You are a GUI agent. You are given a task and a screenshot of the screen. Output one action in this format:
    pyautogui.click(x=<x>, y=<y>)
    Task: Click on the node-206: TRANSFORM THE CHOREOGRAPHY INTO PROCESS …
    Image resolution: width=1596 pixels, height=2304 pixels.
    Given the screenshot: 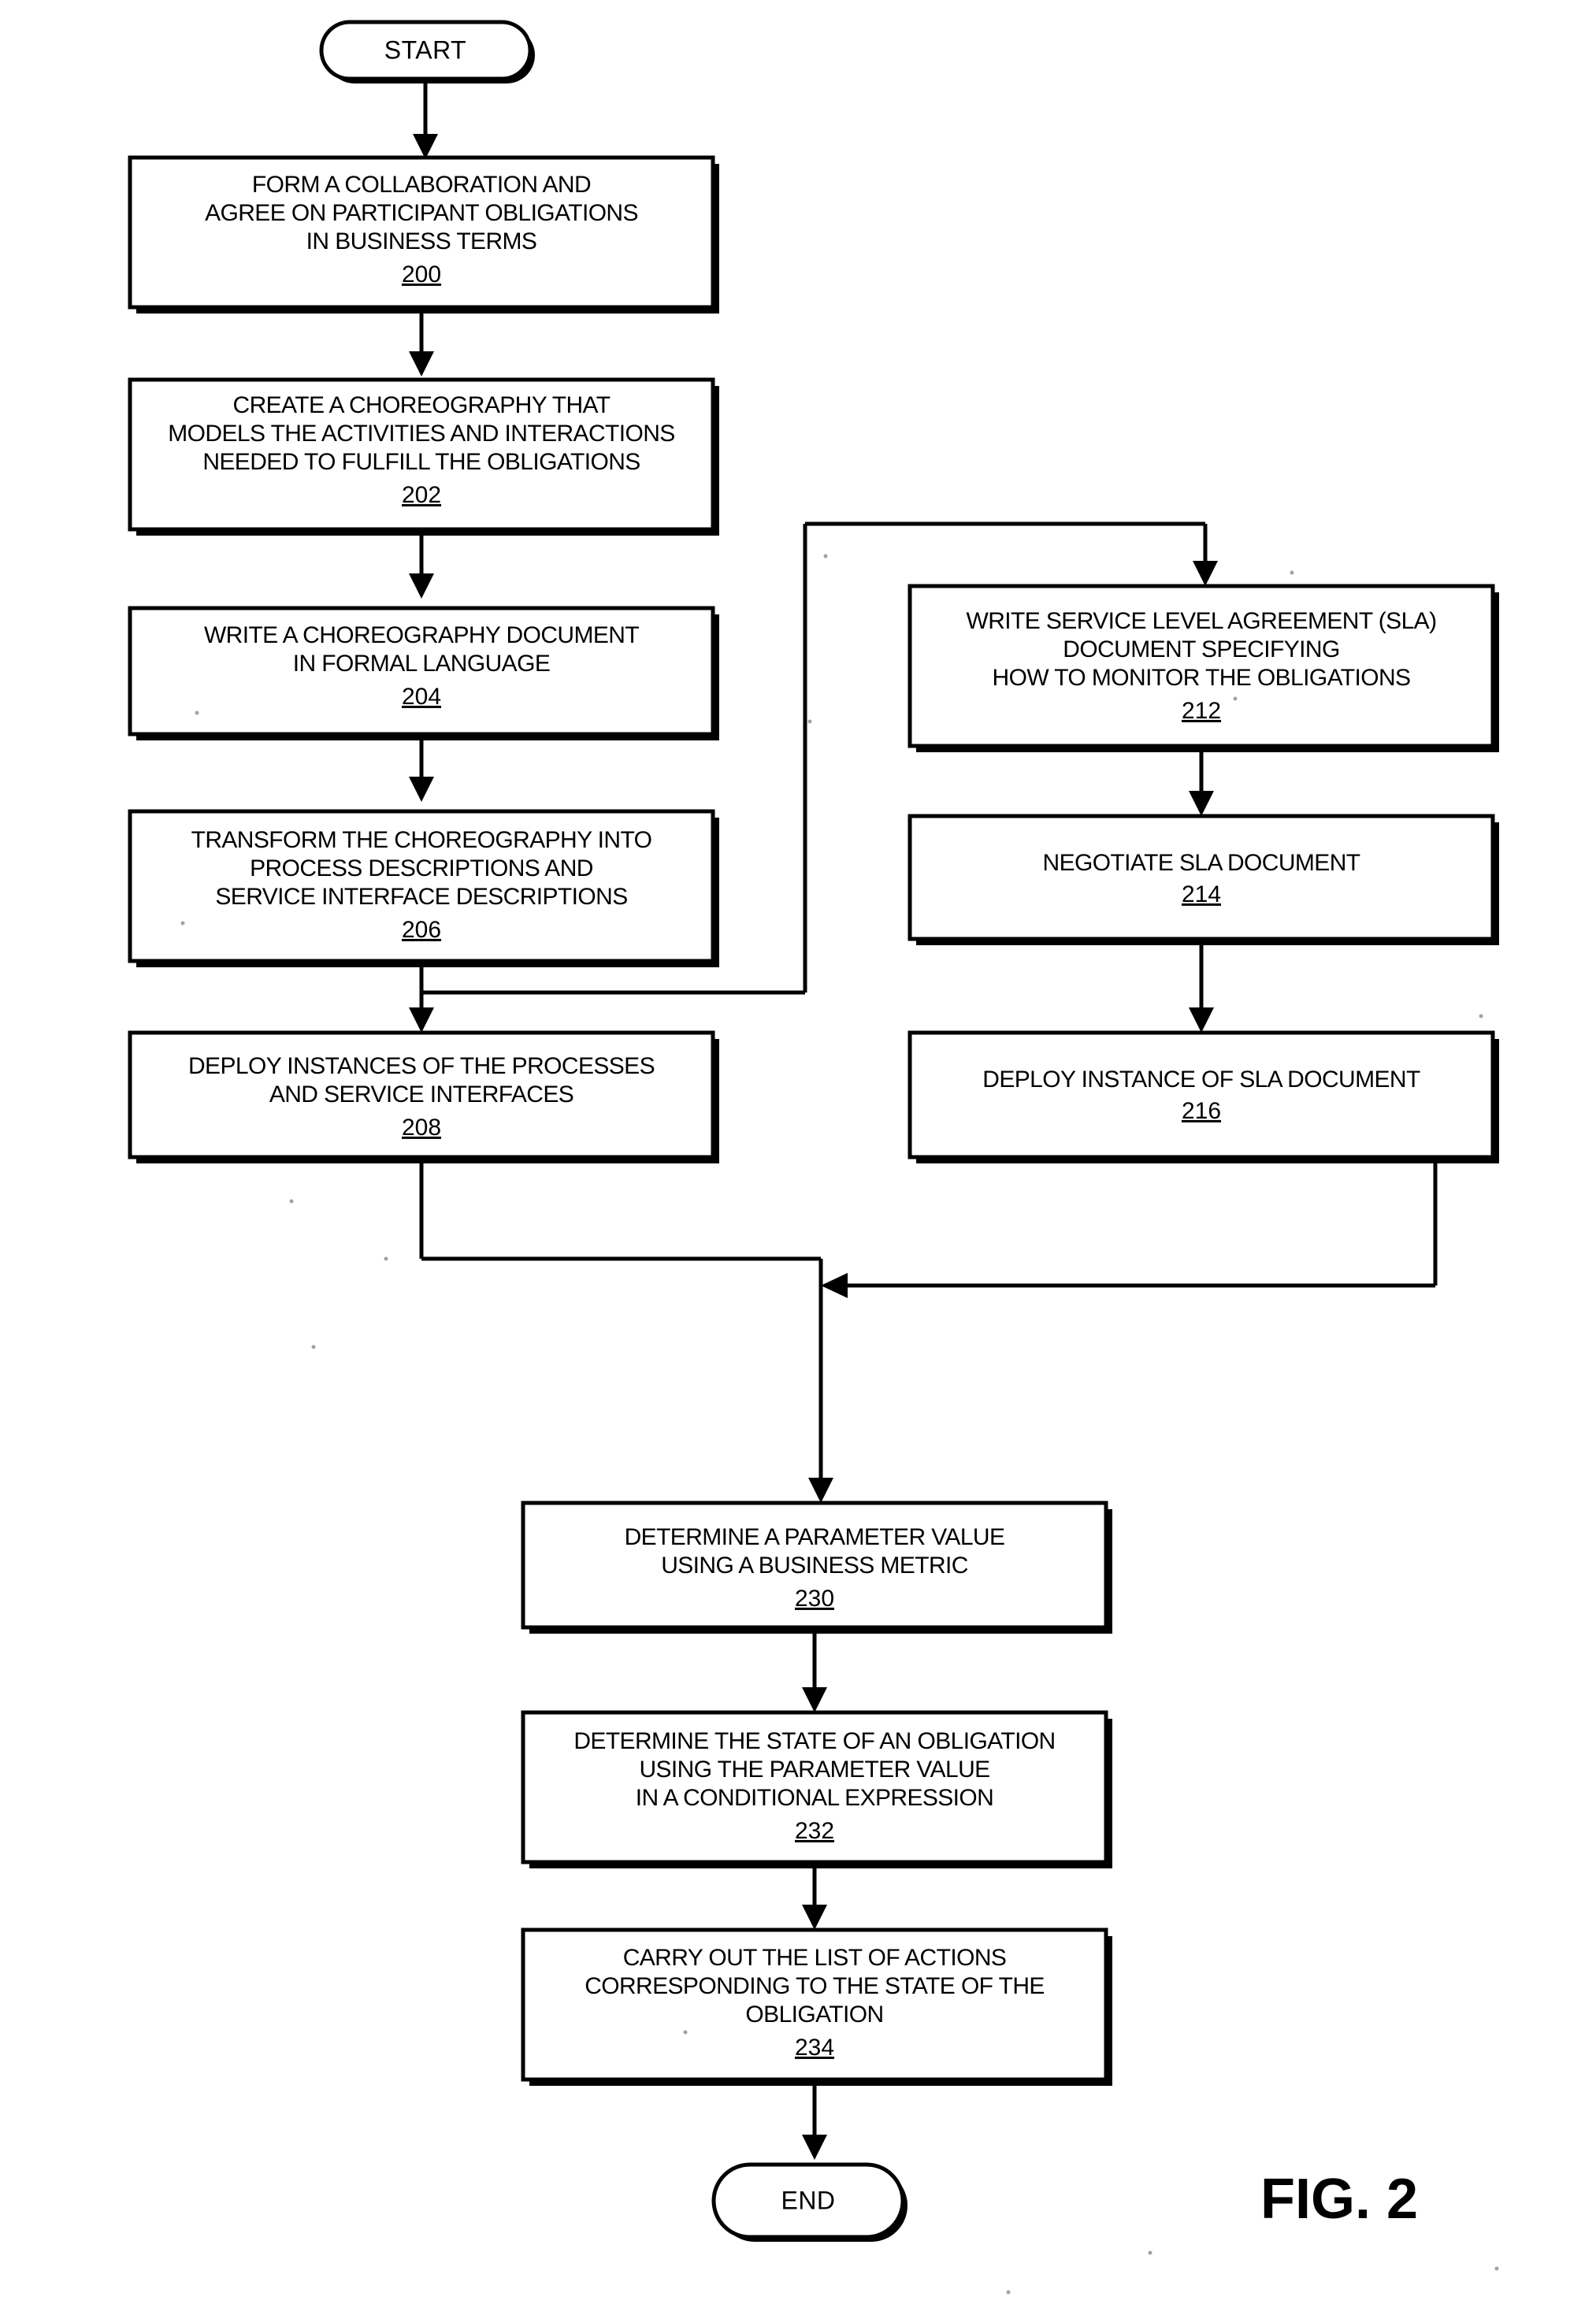 What is the action you would take?
    pyautogui.click(x=423, y=888)
    